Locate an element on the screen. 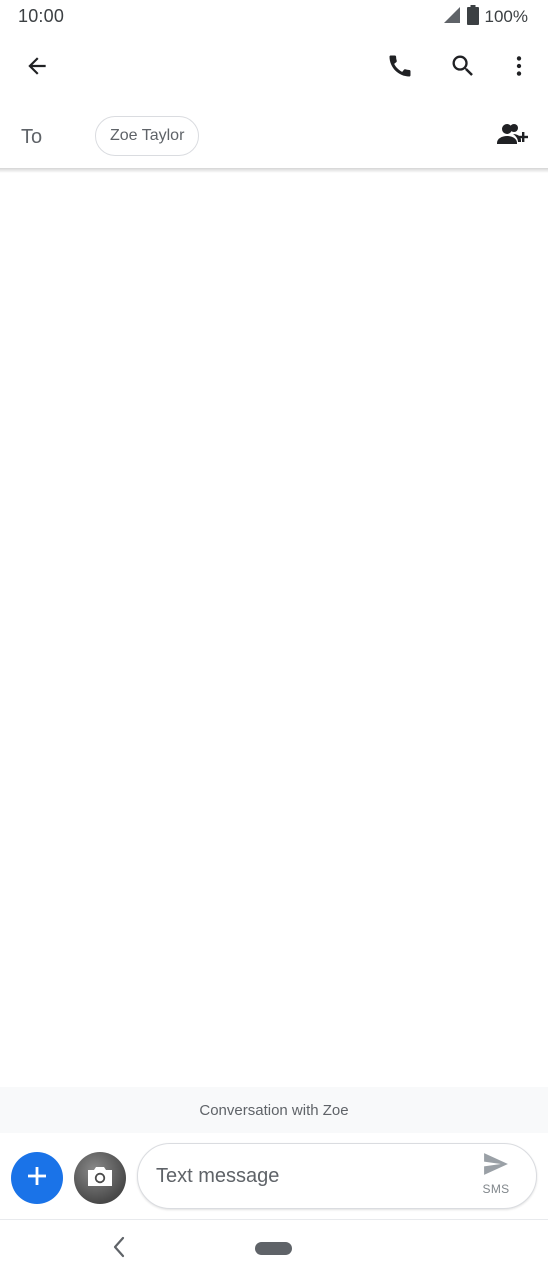 Image resolution: width=548 pixels, height=1282 pixels. call-button is located at coordinates (400, 68).